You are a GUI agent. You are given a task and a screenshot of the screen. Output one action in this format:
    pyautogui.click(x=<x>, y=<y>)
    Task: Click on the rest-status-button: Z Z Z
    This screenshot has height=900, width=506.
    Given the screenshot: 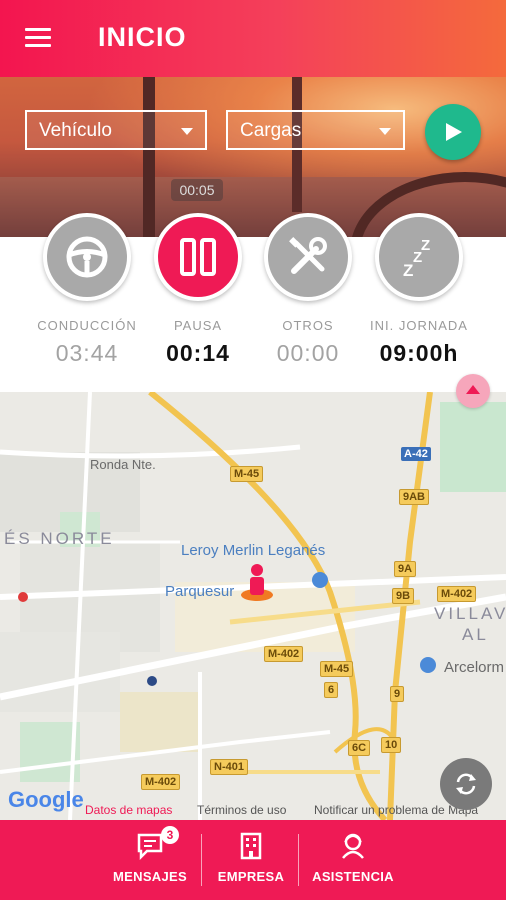 What is the action you would take?
    pyautogui.click(x=419, y=257)
    